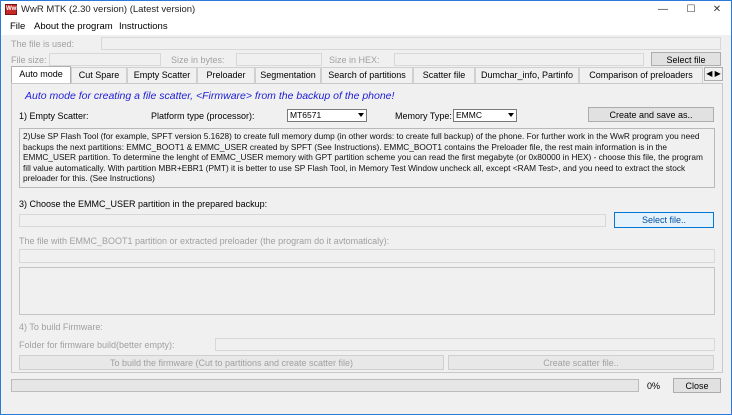 This screenshot has height=415, width=732. I want to click on tab-preloader: Preloader, so click(226, 75).